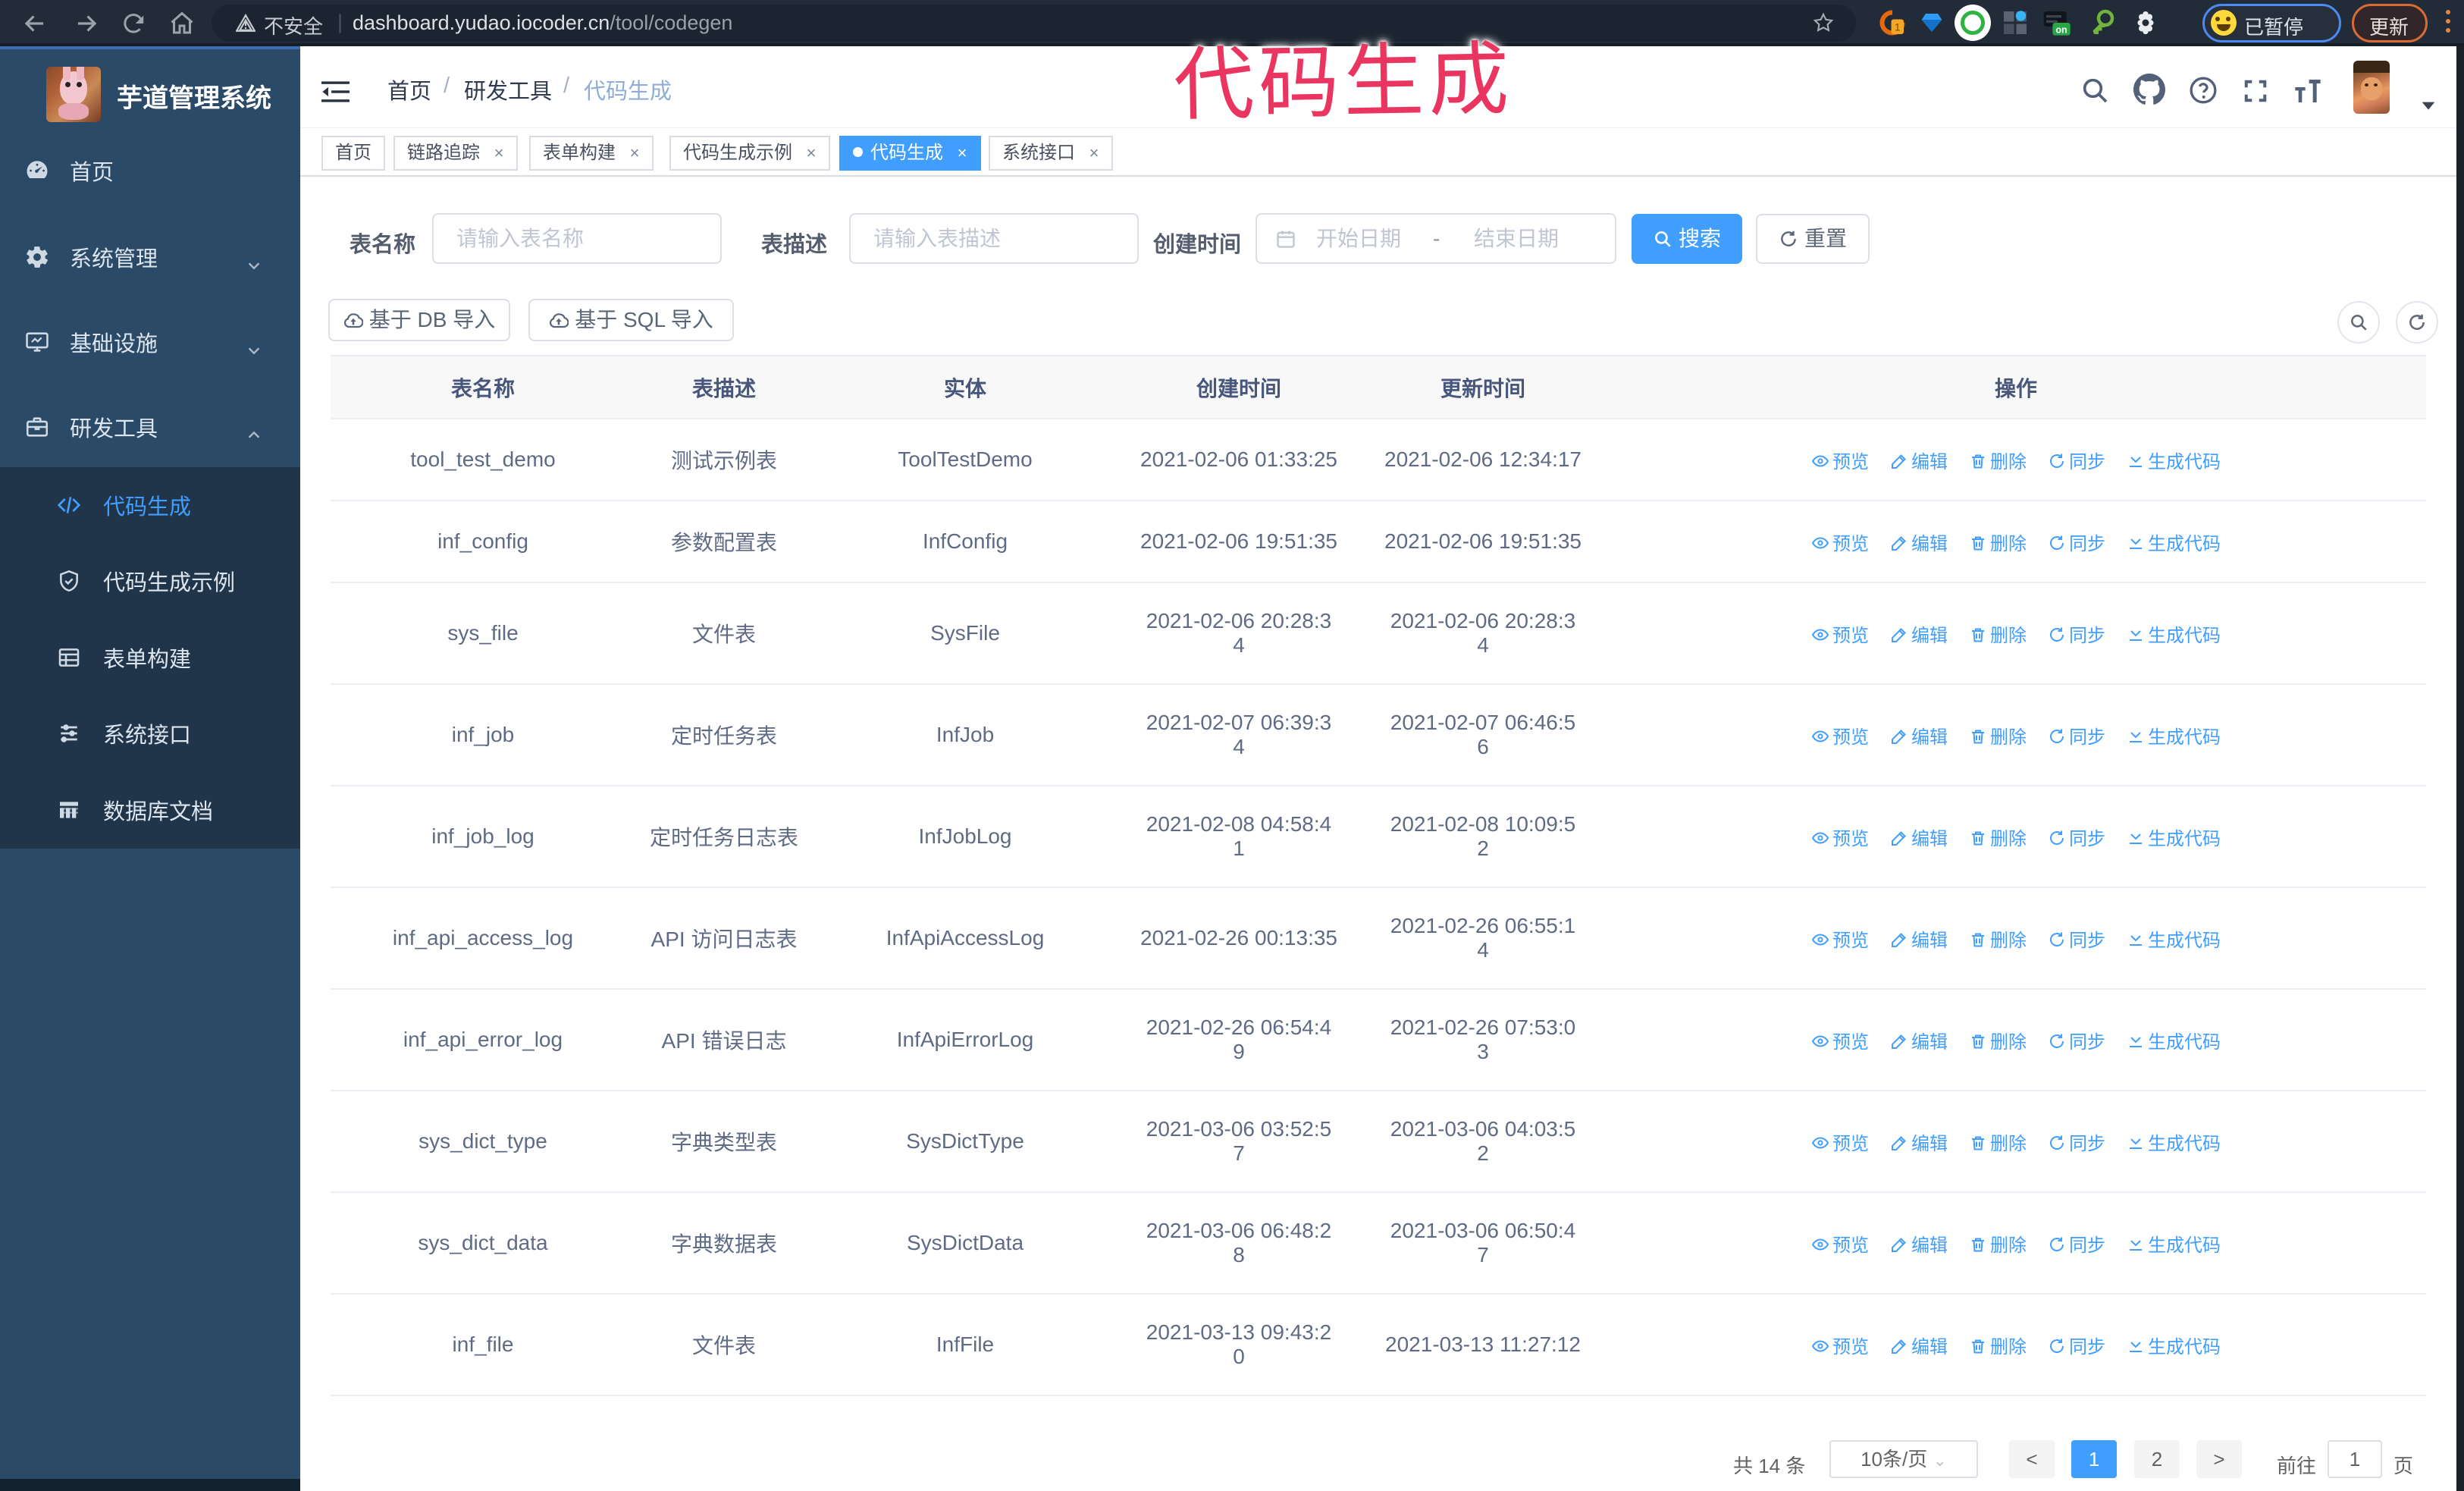 Image resolution: width=2464 pixels, height=1491 pixels. What do you see at coordinates (1898, 27) in the screenshot?
I see `svg-text: 1` at bounding box center [1898, 27].